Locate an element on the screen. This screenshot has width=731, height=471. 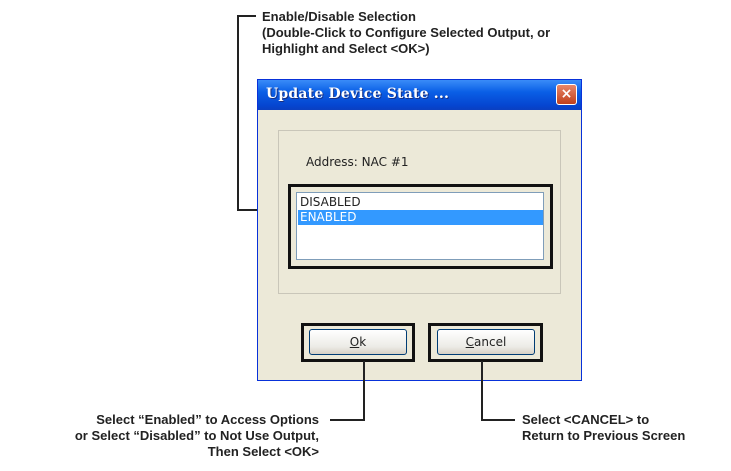
callout-line: or Select “Disabled” to Not Use Output, is located at coordinates (196, 435).